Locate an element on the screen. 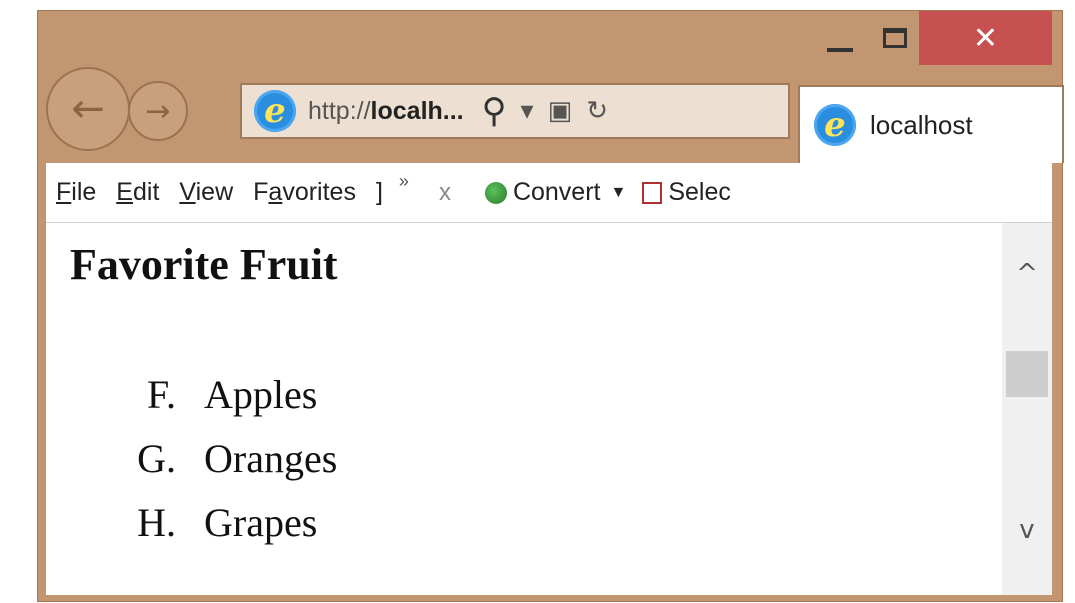 This screenshot has width=1075, height=603. forward-button: → is located at coordinates (158, 111).